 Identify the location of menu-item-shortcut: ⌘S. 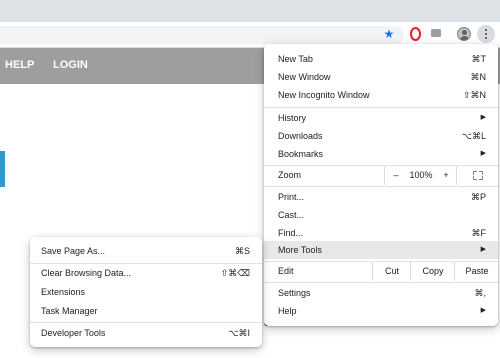
(242, 251).